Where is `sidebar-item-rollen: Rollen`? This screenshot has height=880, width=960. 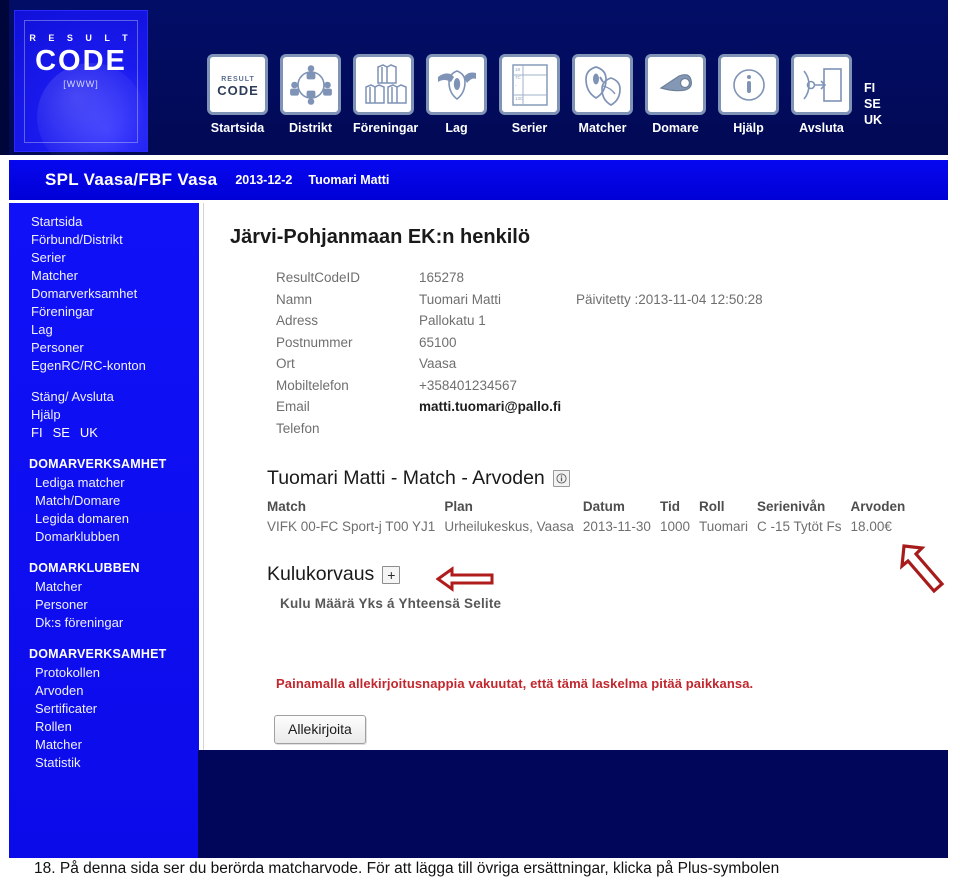 sidebar-item-rollen: Rollen is located at coordinates (104, 727).